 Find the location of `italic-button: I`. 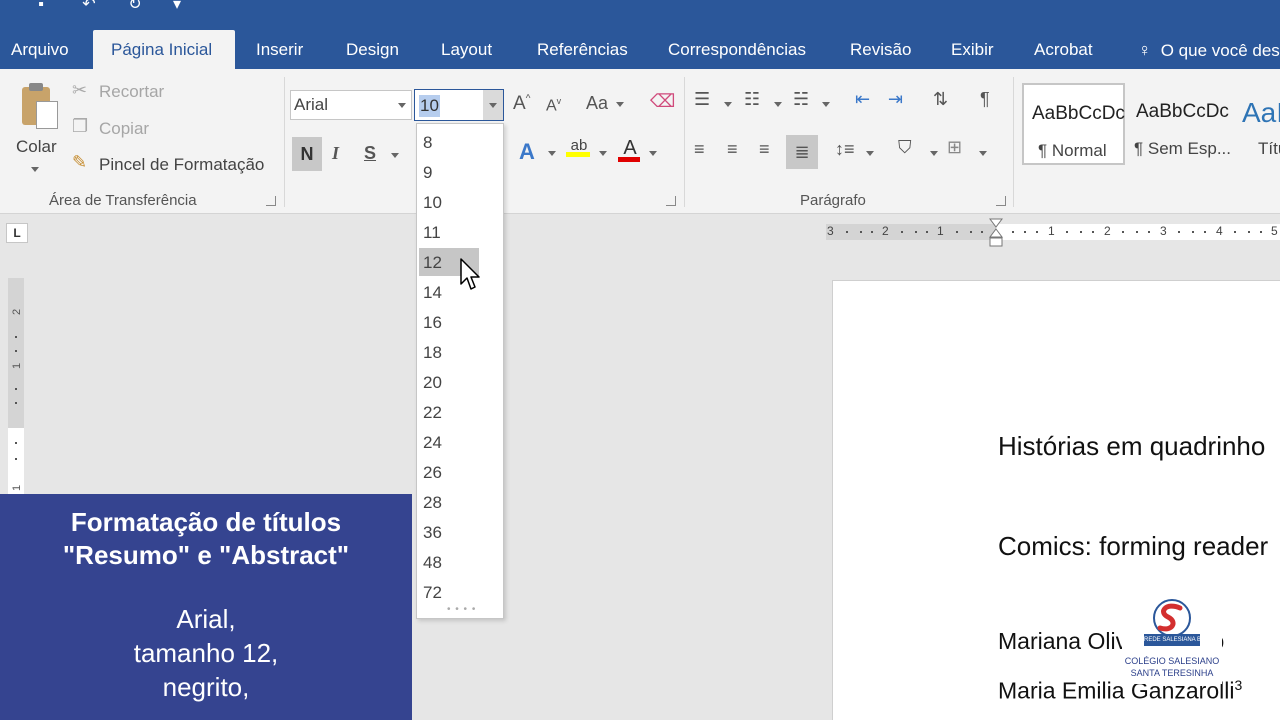

italic-button: I is located at coordinates (335, 153).